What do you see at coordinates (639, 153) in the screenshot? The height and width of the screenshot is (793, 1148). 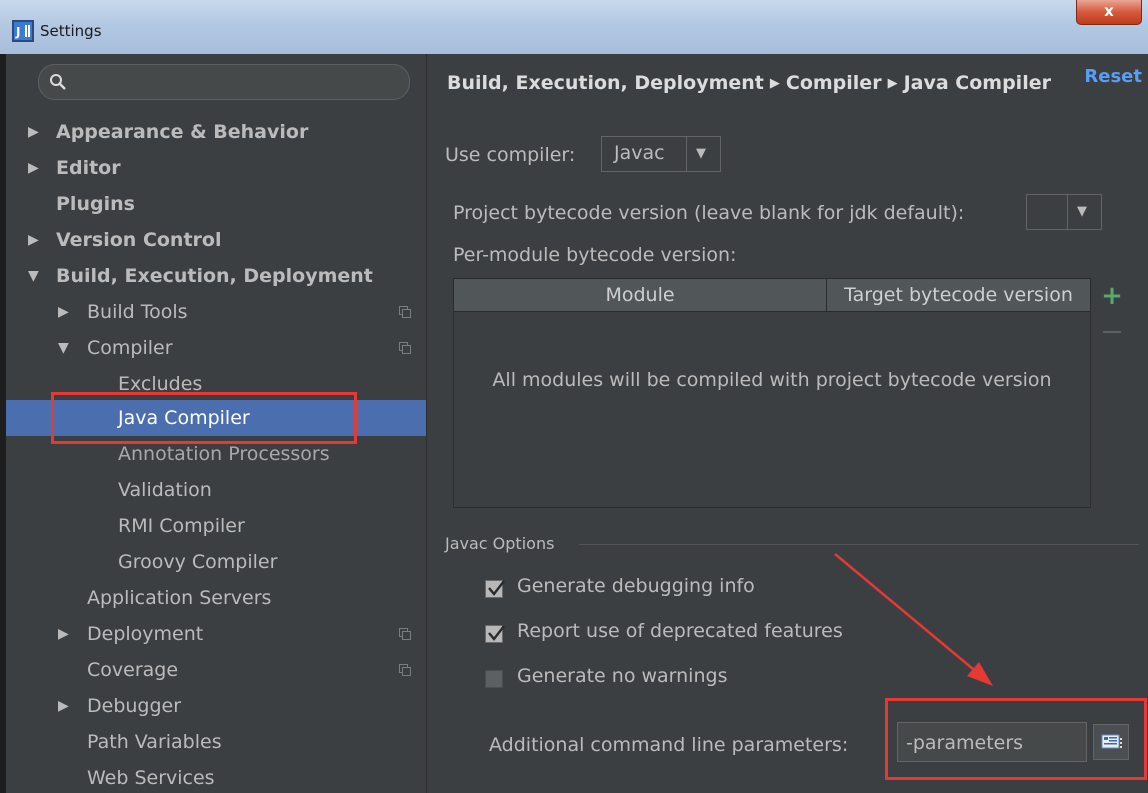 I see `compiler-select-value: Javac` at bounding box center [639, 153].